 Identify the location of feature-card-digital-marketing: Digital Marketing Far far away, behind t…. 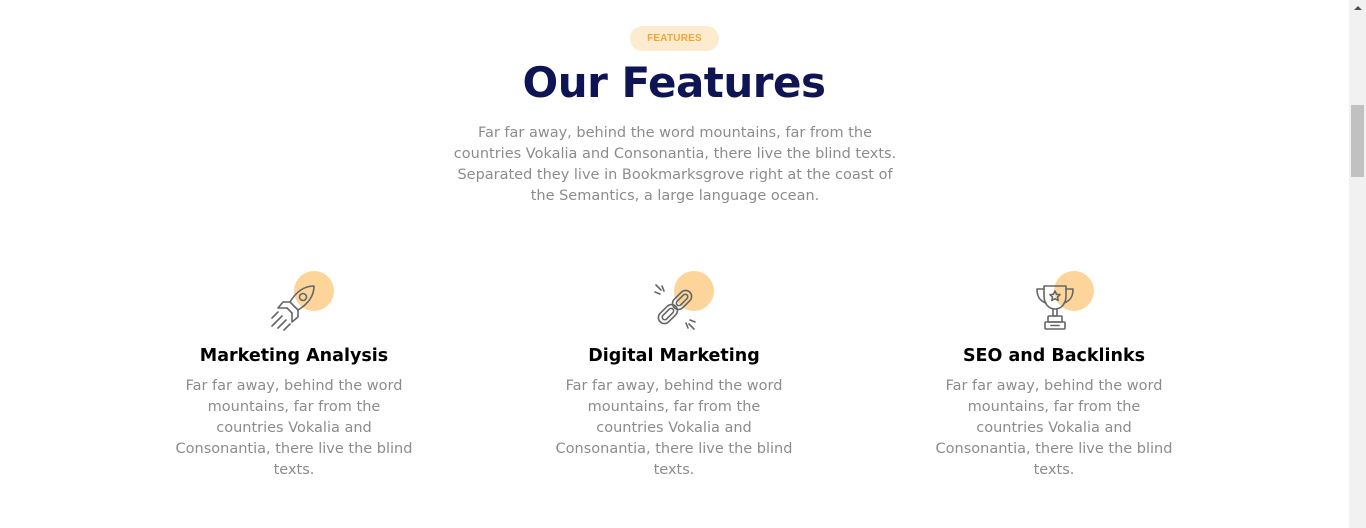
(674, 374).